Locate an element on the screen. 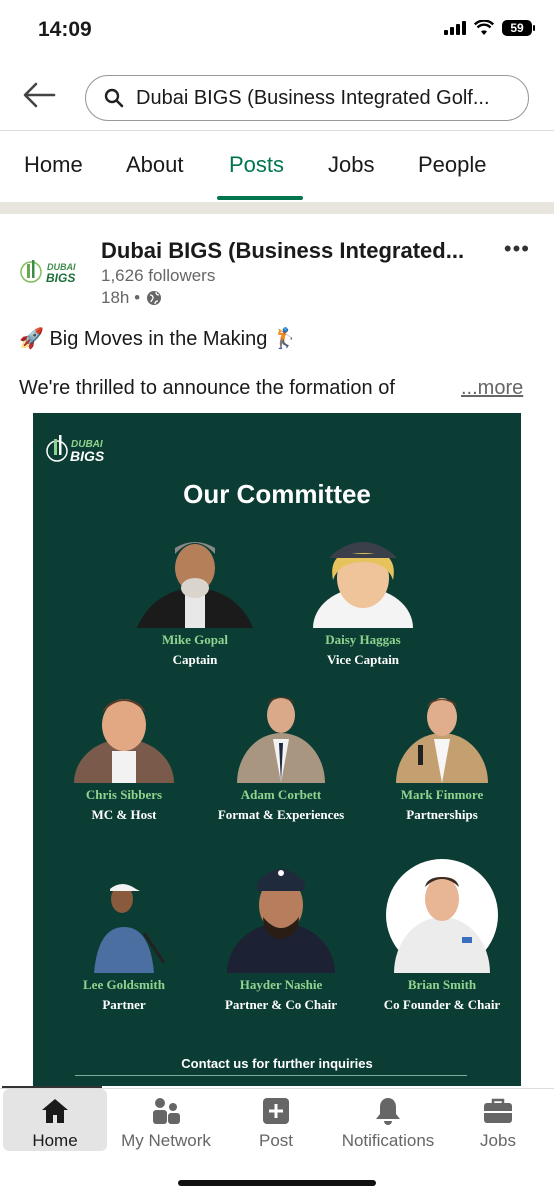  member-name: Mark Finmore is located at coordinates (442, 794).